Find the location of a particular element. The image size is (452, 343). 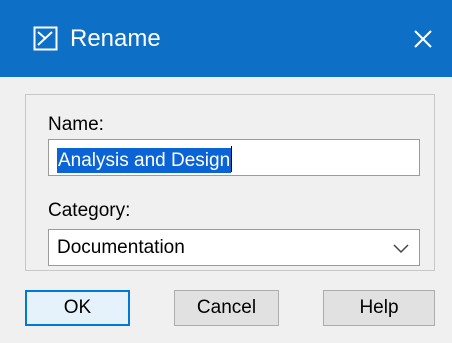

help-button: Help is located at coordinates (379, 308).